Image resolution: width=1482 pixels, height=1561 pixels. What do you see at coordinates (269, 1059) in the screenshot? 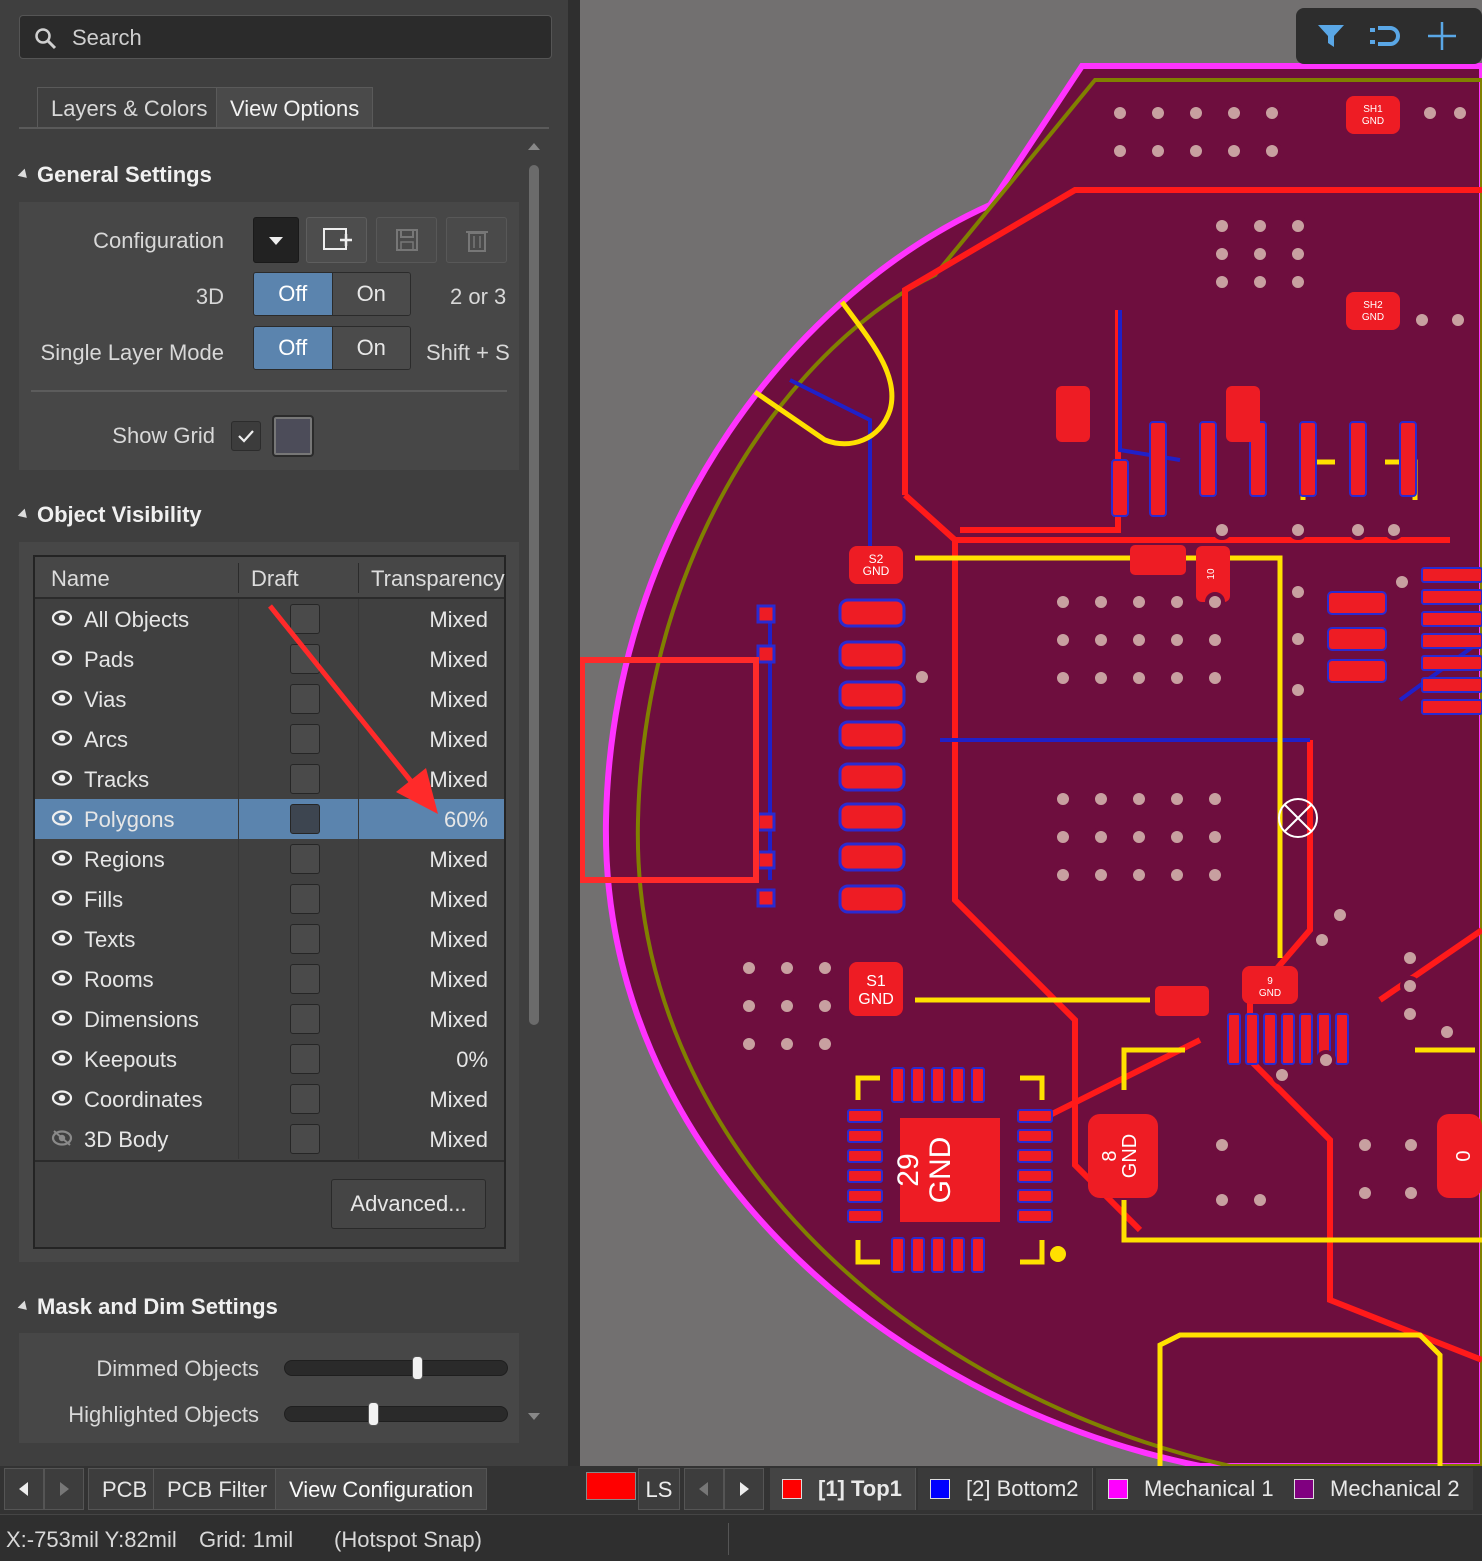
I see `table-row: Keepouts 0%` at bounding box center [269, 1059].